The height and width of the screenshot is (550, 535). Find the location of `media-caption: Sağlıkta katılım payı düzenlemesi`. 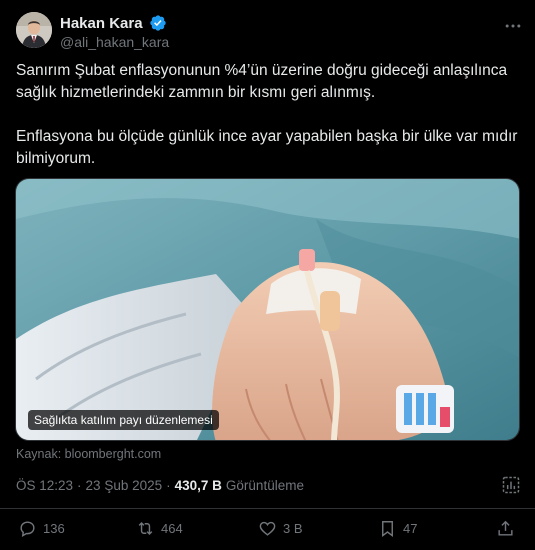

media-caption: Sağlıkta katılım payı düzenlemesi is located at coordinates (123, 420).